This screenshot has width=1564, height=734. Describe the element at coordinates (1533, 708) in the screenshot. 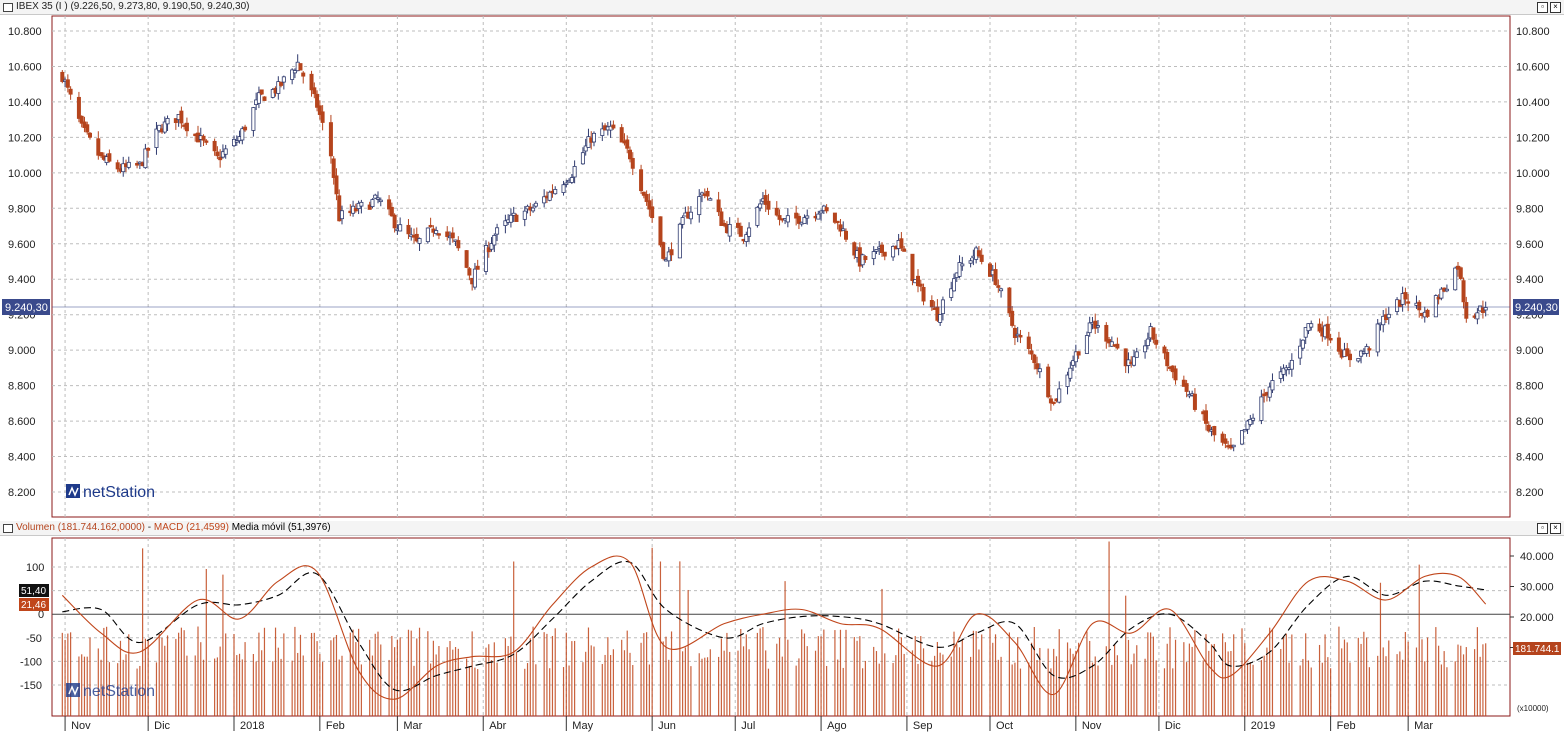

I see `volume-unit: (x10000)` at that location.